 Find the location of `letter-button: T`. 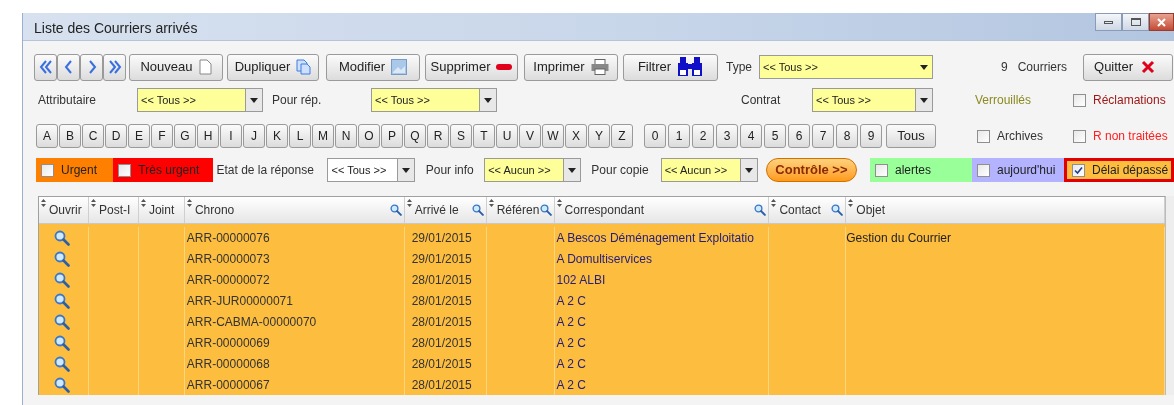

letter-button: T is located at coordinates (484, 136).